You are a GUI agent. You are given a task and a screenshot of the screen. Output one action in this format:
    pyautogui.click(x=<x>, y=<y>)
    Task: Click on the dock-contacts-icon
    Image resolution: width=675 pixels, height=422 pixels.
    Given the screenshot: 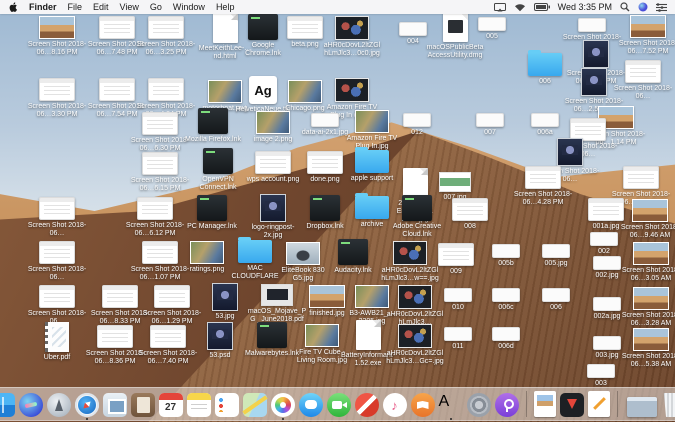 What is the action you would take?
    pyautogui.click(x=142, y=405)
    